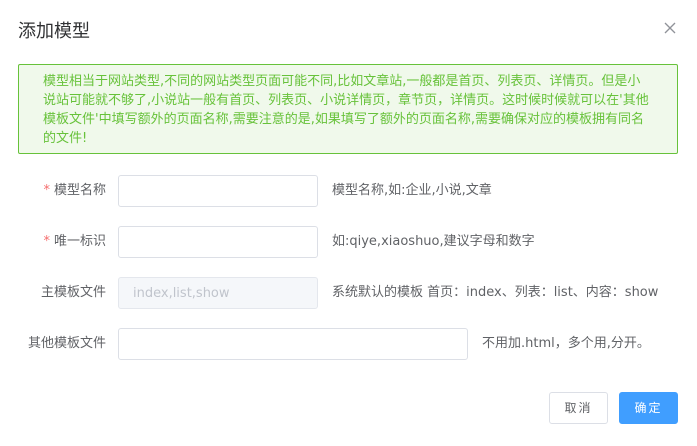  I want to click on form-row-main-template: 主模板文件 系统默认的模板 首页：index、列表：list、内容：show, so click(348, 293).